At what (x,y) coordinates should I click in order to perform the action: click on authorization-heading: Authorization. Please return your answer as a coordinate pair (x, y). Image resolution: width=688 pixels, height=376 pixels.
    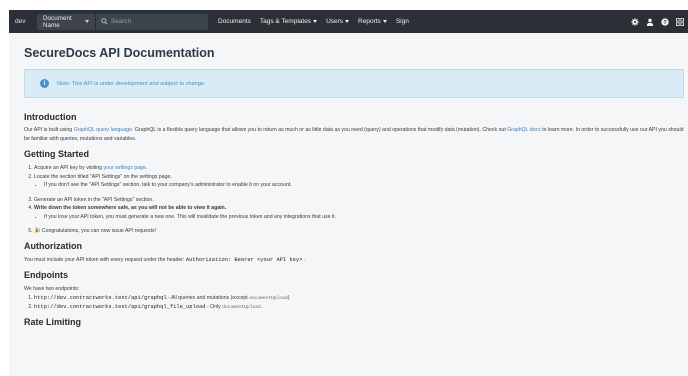
    Looking at the image, I should click on (53, 245).